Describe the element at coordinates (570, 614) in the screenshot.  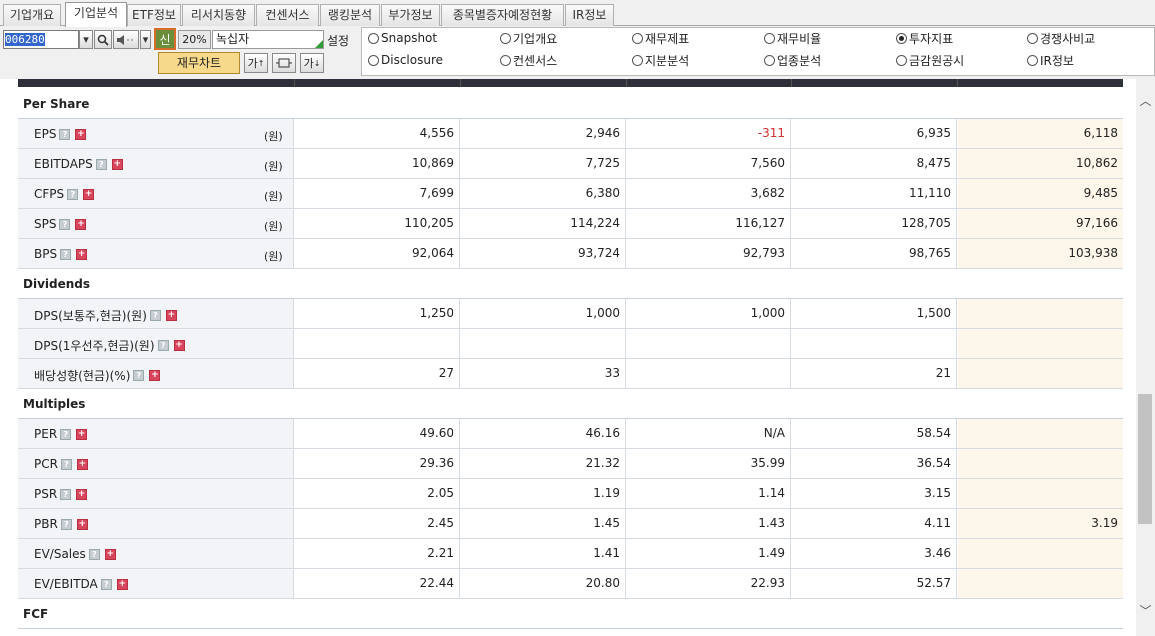
I see `section-header: FCF` at that location.